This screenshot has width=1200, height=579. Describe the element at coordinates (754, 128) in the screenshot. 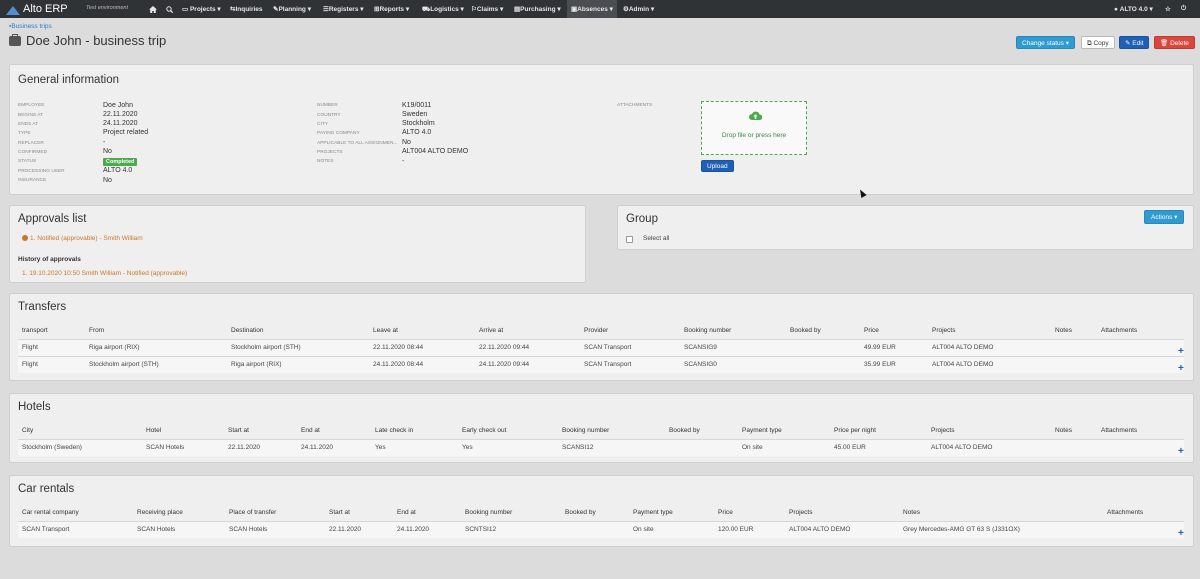

I see `file-dropzone: Drop file or press here` at that location.